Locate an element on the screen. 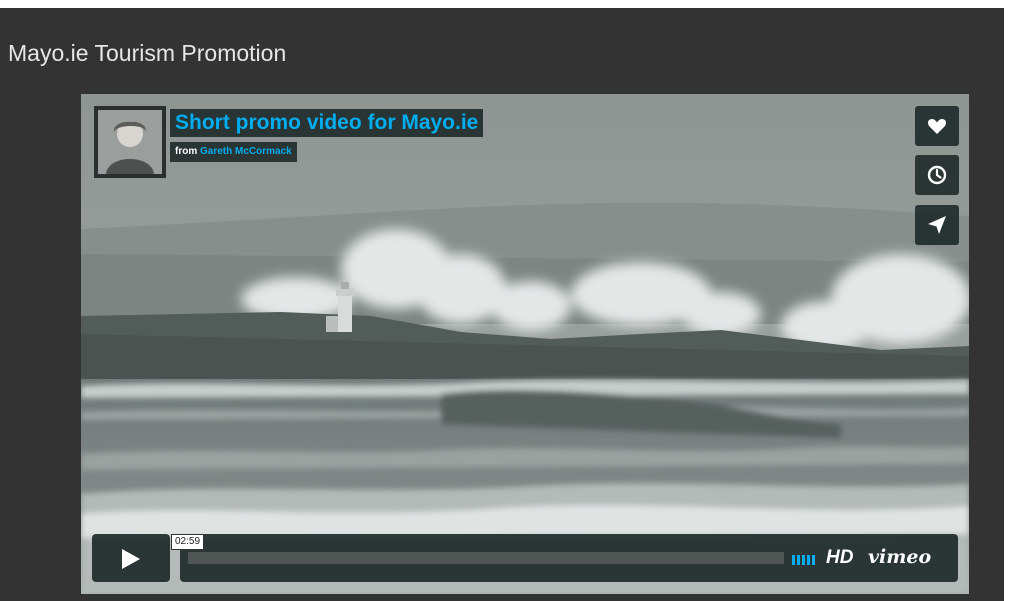  author-avatar is located at coordinates (130, 142).